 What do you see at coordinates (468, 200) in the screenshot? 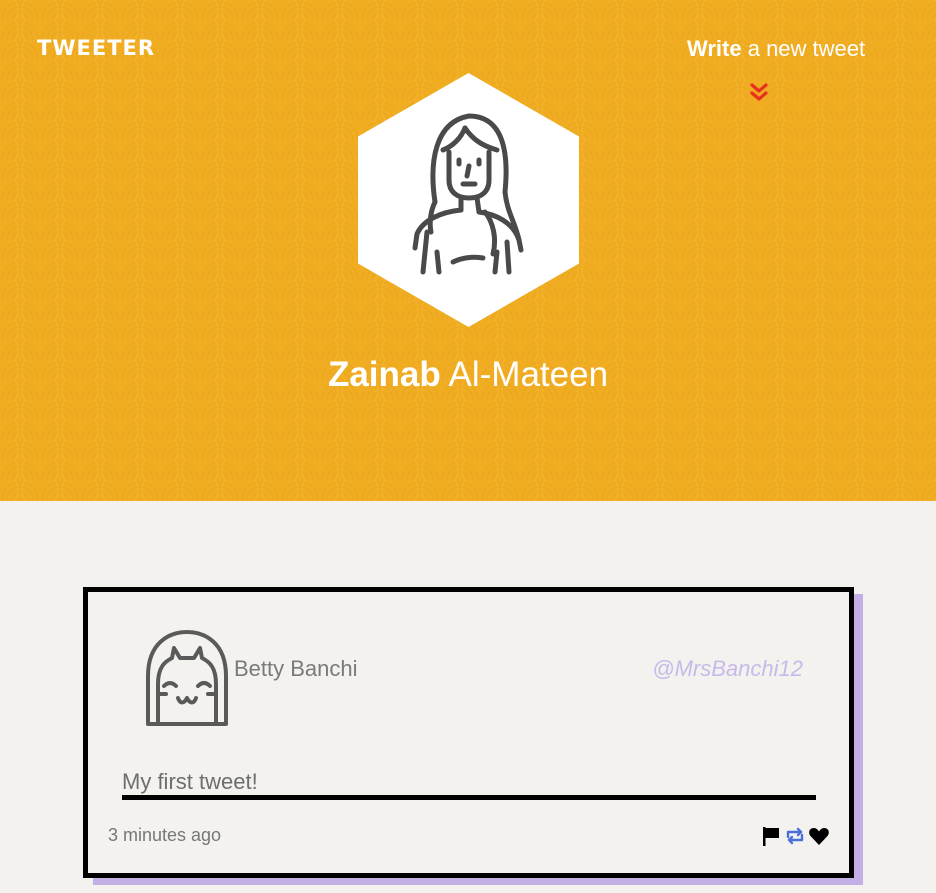
I see `woman-avatar-icon` at bounding box center [468, 200].